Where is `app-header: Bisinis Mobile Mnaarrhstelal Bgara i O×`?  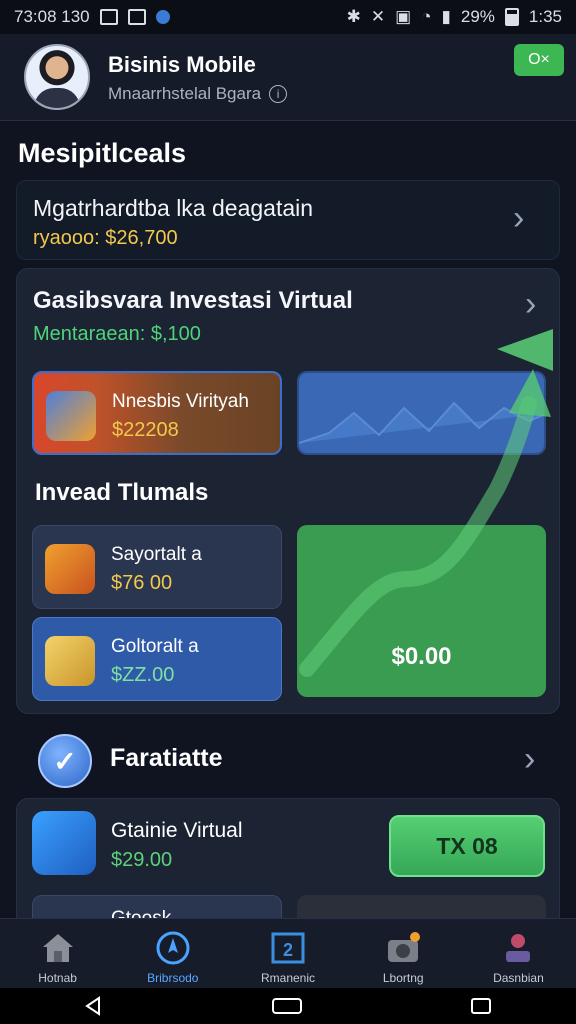
app-header: Bisinis Mobile Mnaarrhstelal Bgara i O× is located at coordinates (288, 77).